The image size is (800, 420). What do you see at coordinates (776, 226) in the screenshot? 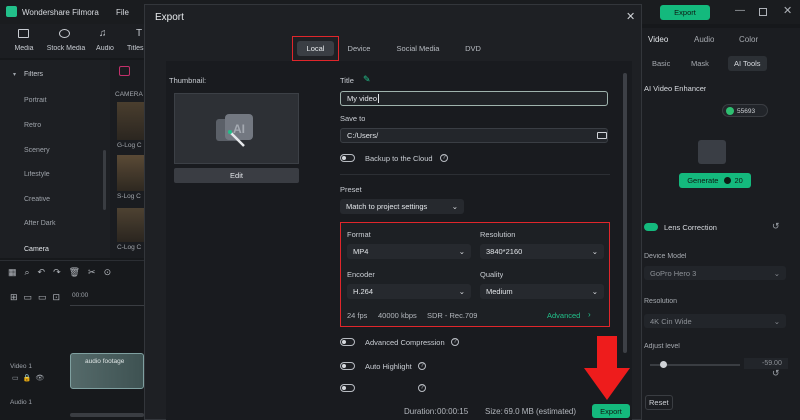
I see `lens-reset-icon: ↺` at bounding box center [776, 226].